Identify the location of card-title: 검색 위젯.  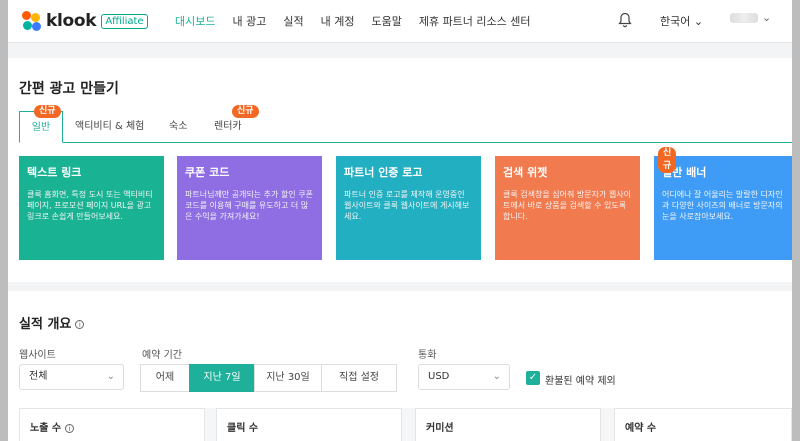
(525, 172).